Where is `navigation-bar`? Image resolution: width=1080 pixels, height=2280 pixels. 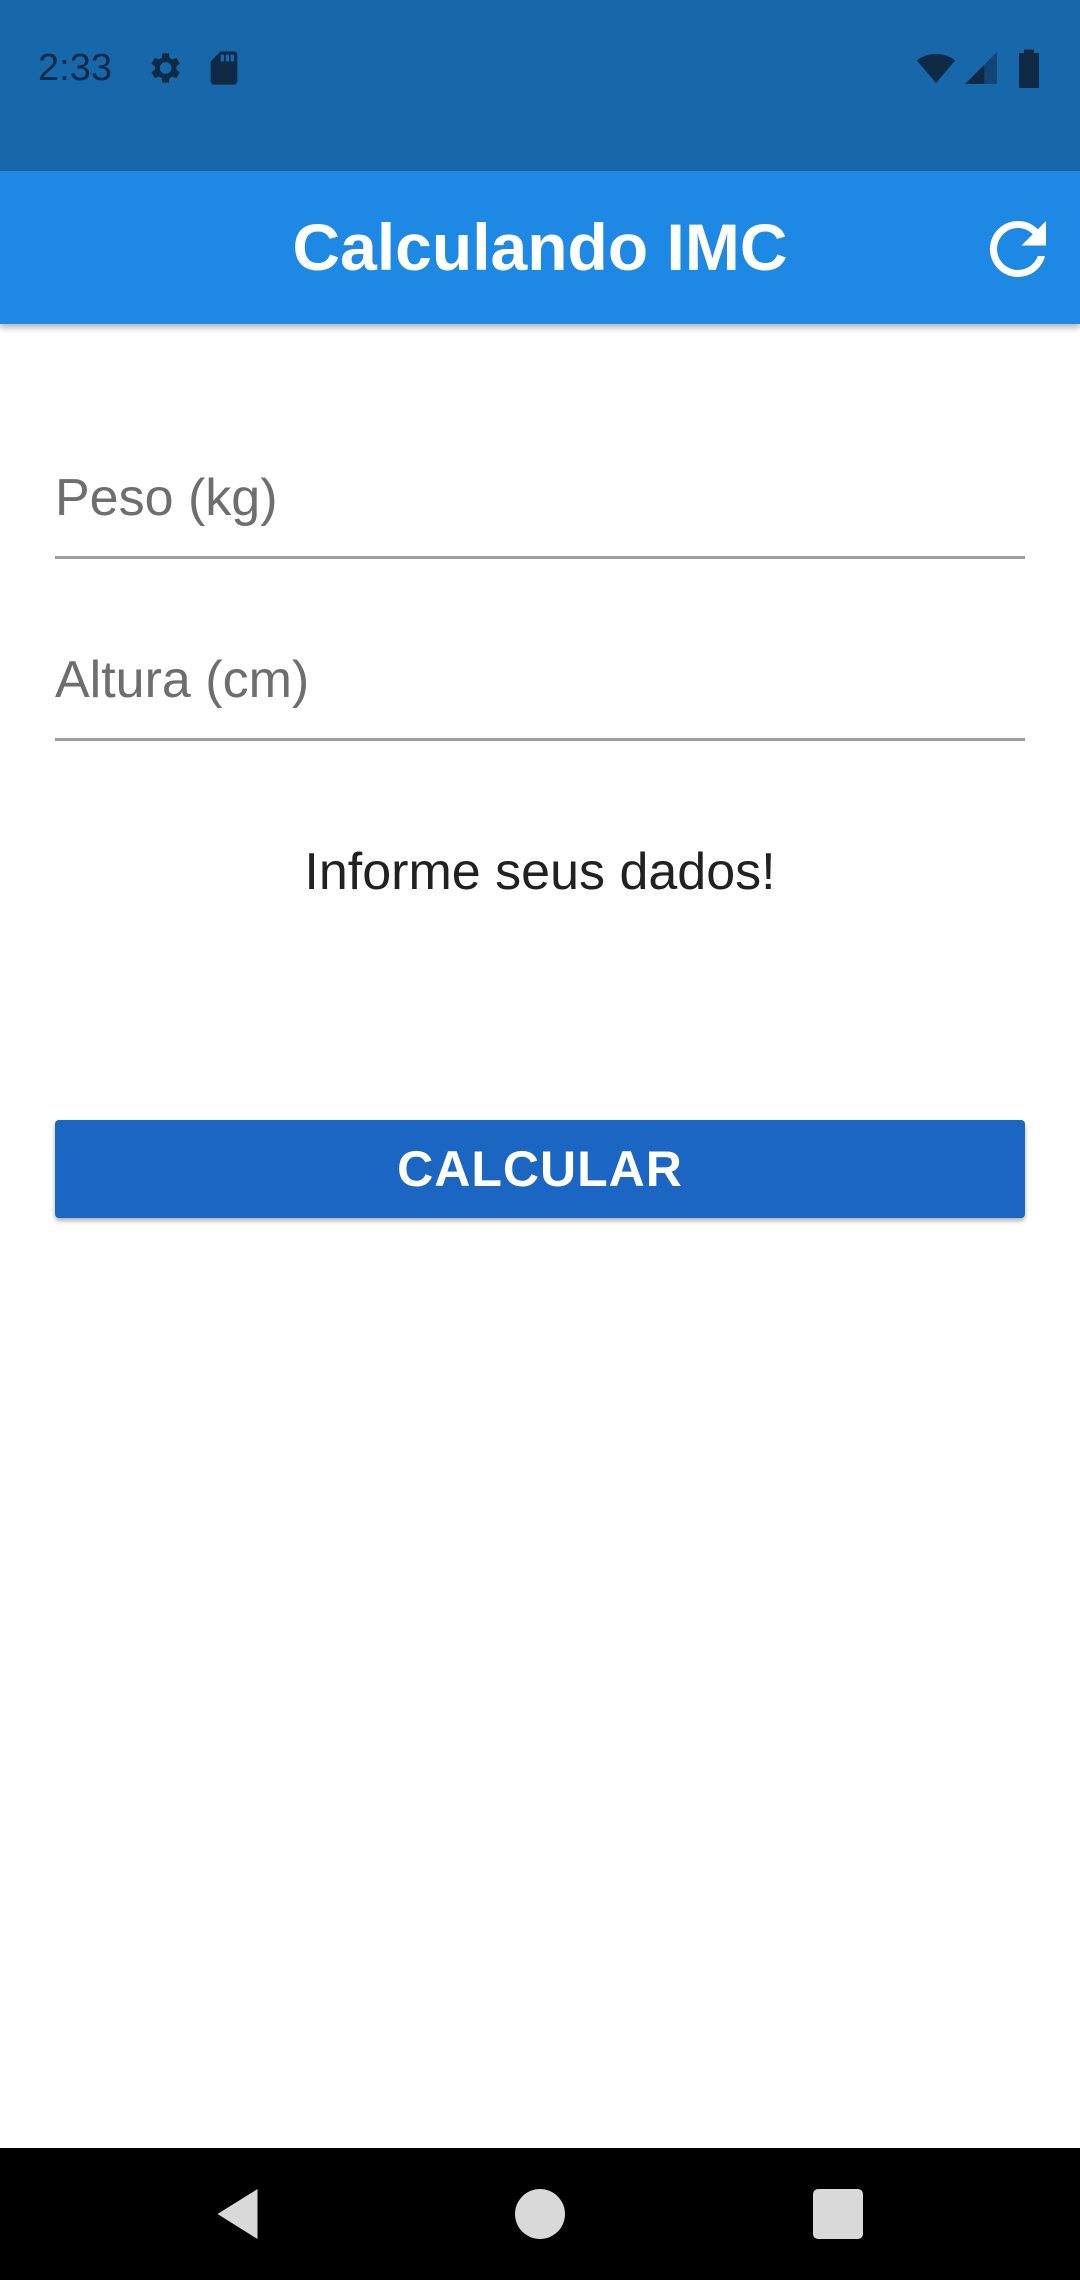 navigation-bar is located at coordinates (540, 2214).